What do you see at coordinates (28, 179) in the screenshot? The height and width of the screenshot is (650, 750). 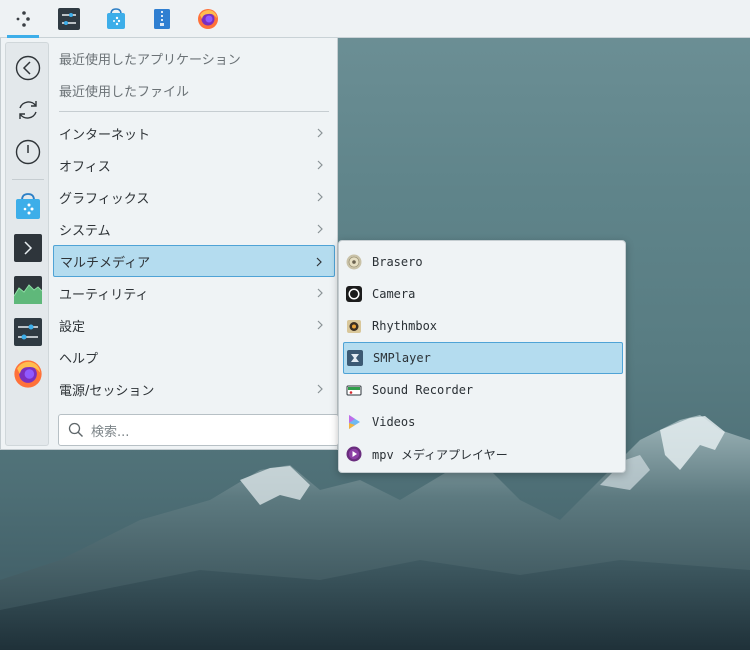 I see `sidebar-separator` at bounding box center [28, 179].